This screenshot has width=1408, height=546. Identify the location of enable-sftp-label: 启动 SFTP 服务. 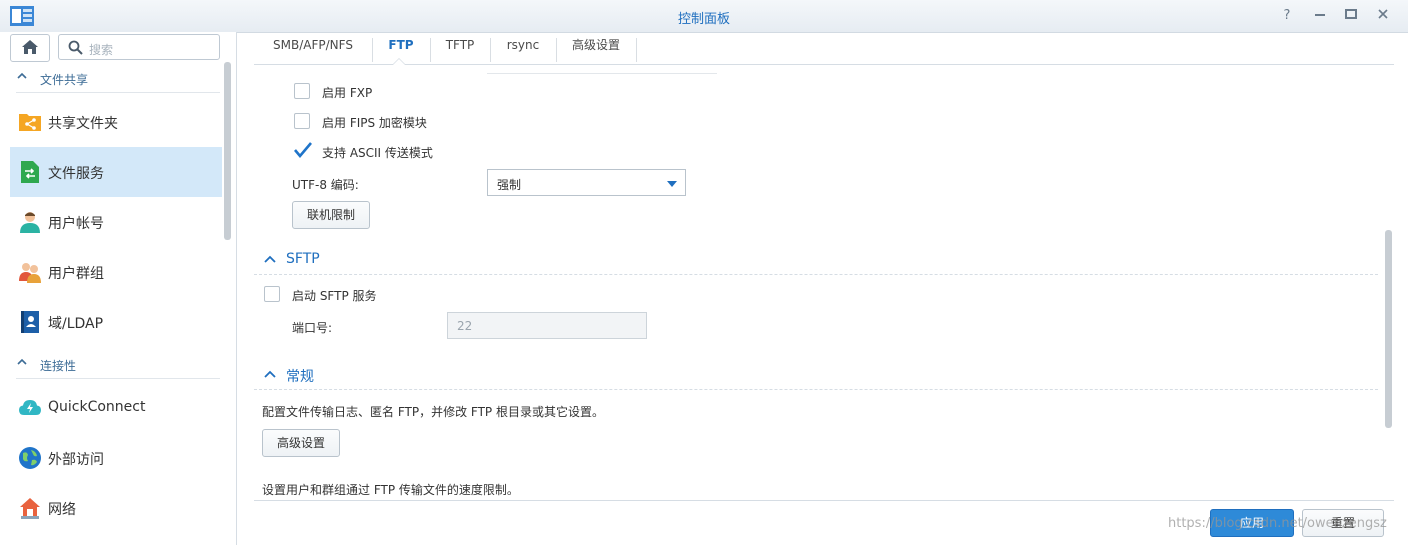
(334, 296).